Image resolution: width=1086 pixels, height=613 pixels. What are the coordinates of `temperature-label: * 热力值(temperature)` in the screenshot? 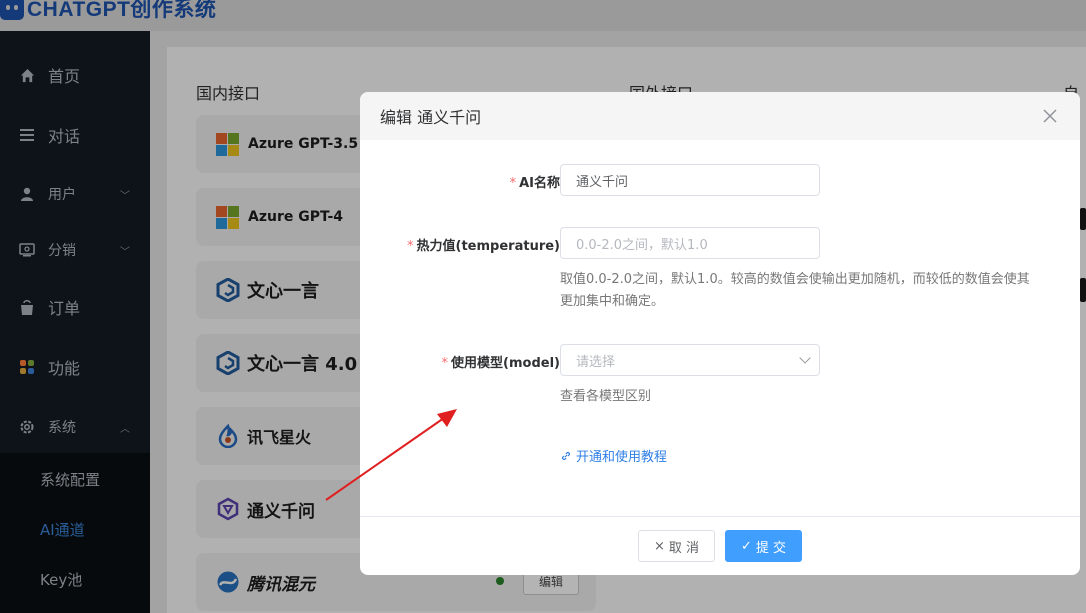 It's located at (483, 246).